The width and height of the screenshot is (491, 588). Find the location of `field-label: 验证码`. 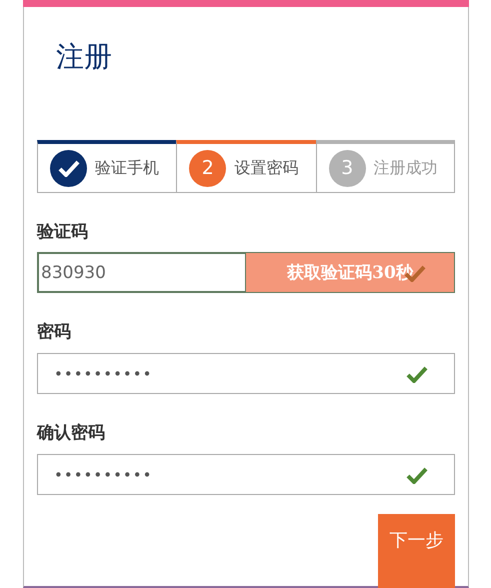

field-label: 验证码 is located at coordinates (63, 232).